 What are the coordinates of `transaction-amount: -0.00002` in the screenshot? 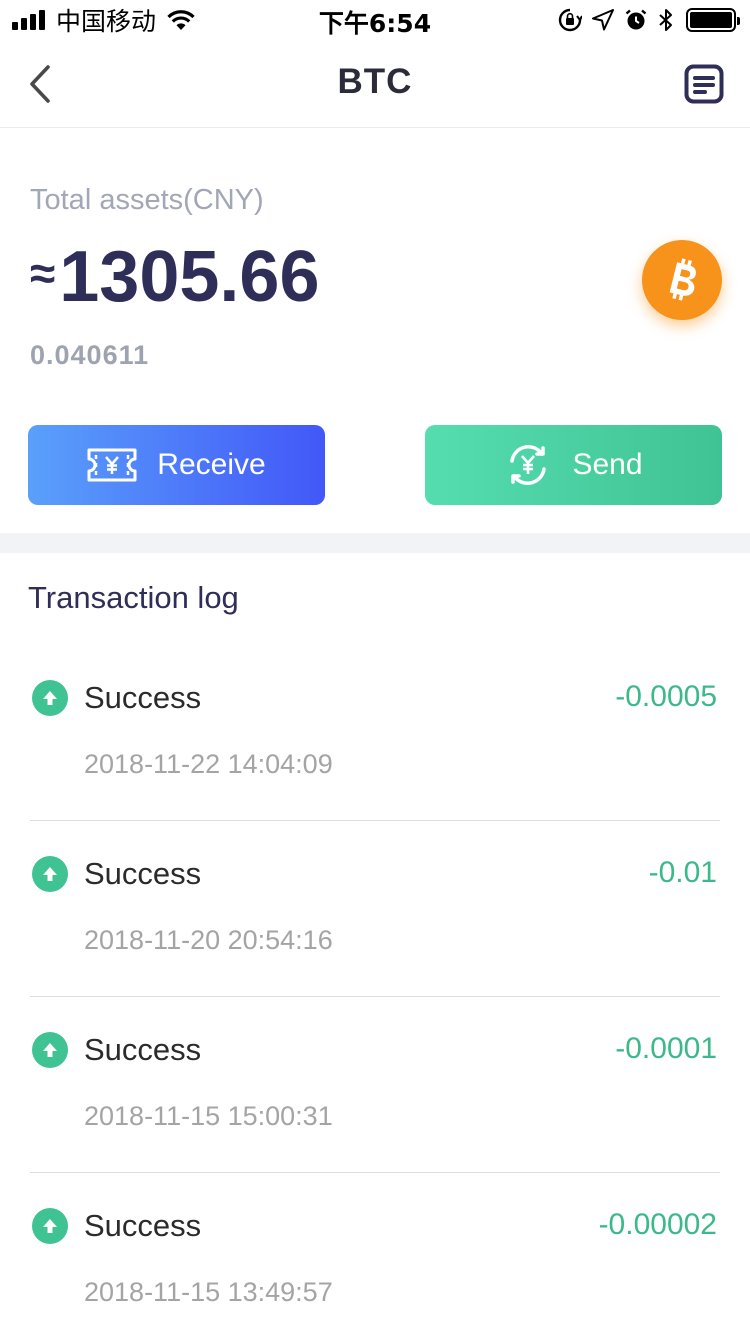 It's located at (657, 1224).